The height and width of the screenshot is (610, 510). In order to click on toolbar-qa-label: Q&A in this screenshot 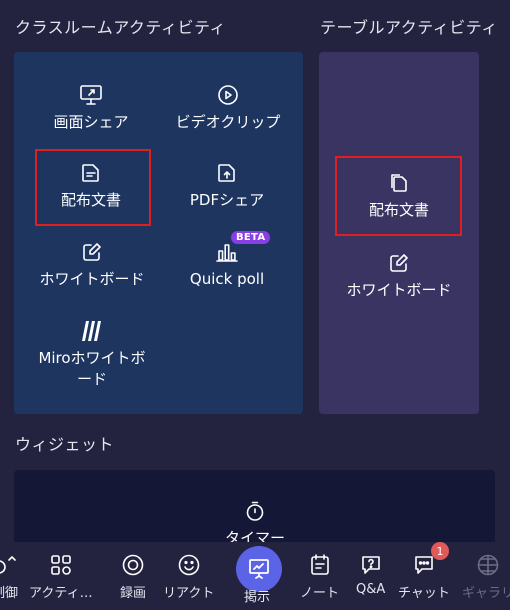, I will do `click(371, 589)`.